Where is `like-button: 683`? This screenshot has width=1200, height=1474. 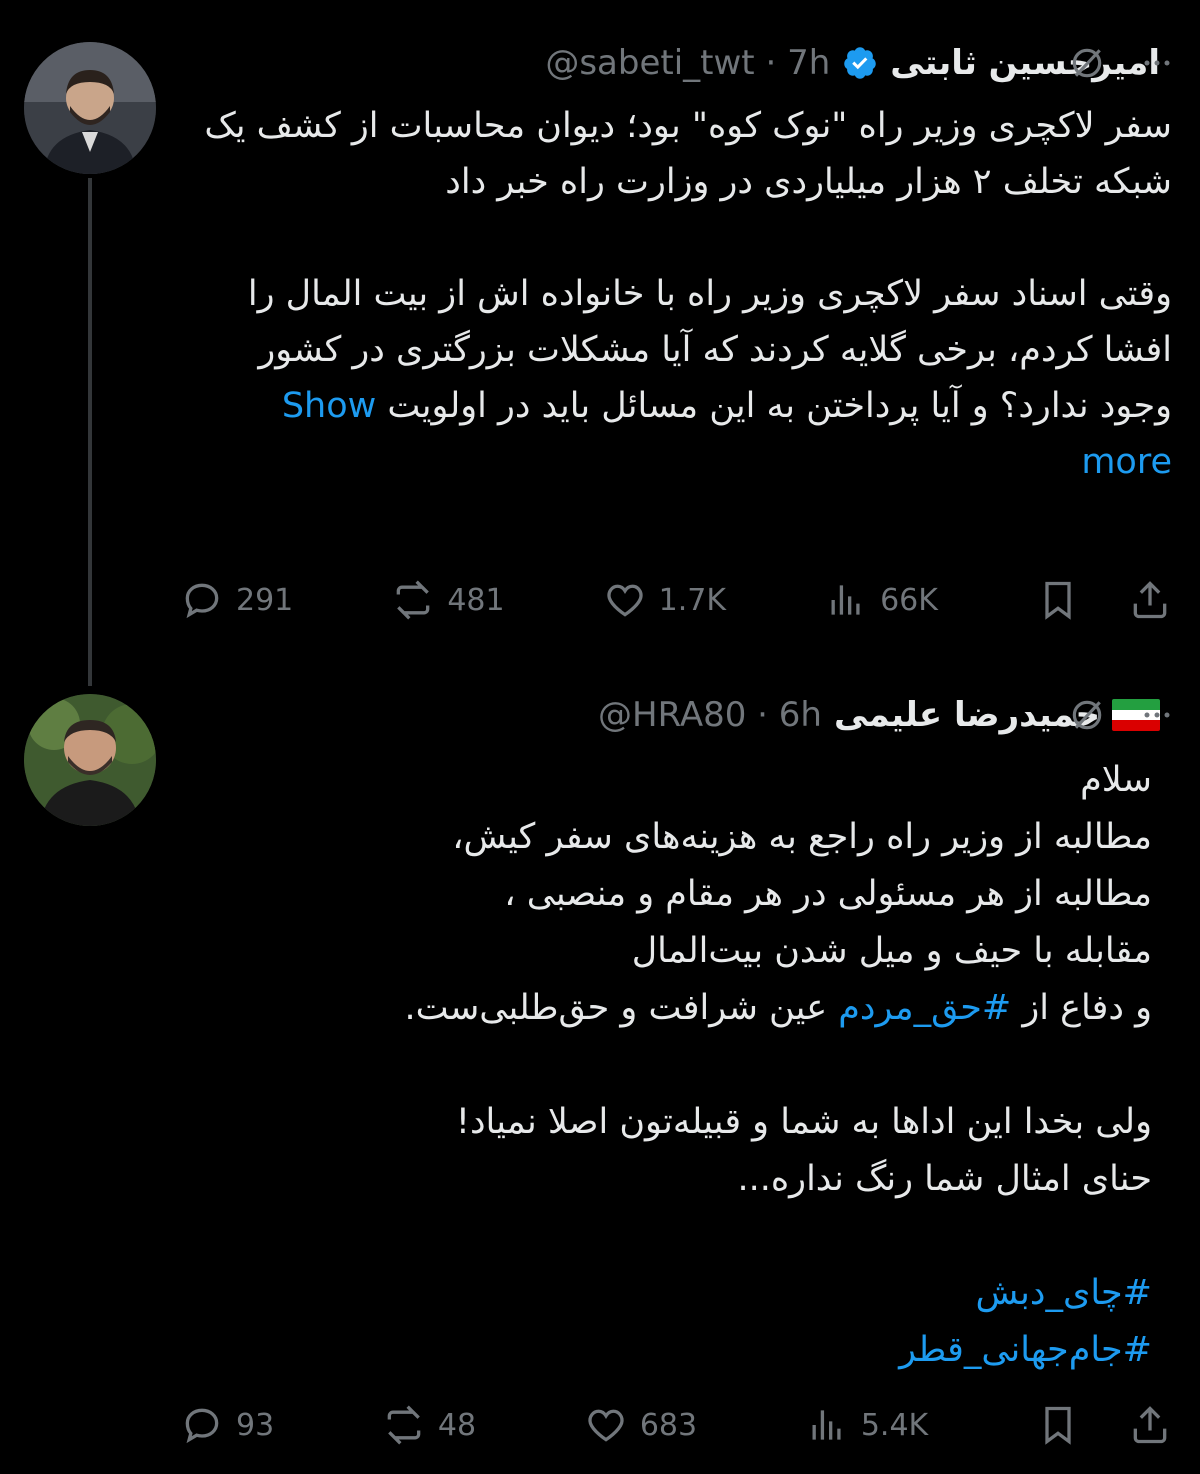
like-button: 683 is located at coordinates (640, 1425).